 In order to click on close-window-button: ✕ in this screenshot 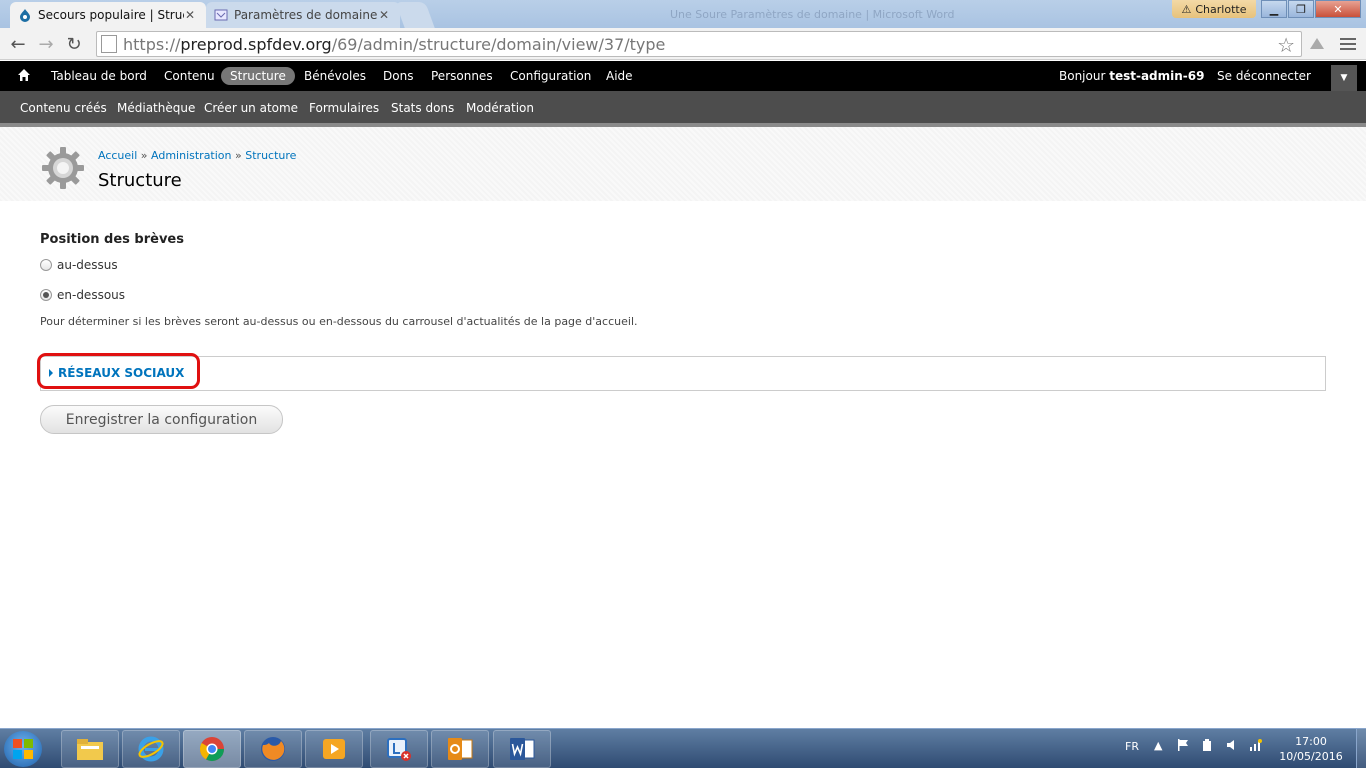, I will do `click(1338, 9)`.